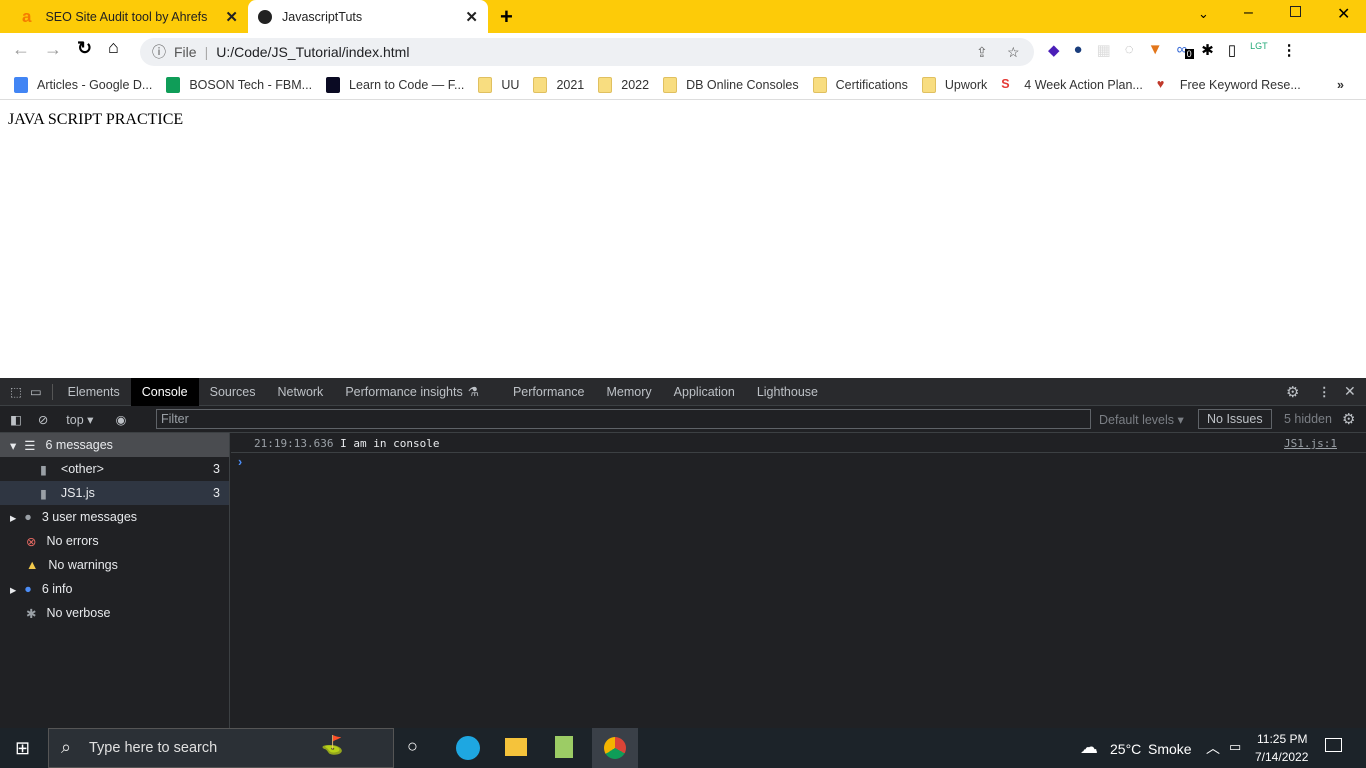 The width and height of the screenshot is (1366, 768). What do you see at coordinates (1213, 748) in the screenshot?
I see `show-hidden-icons-chevron: ︿` at bounding box center [1213, 748].